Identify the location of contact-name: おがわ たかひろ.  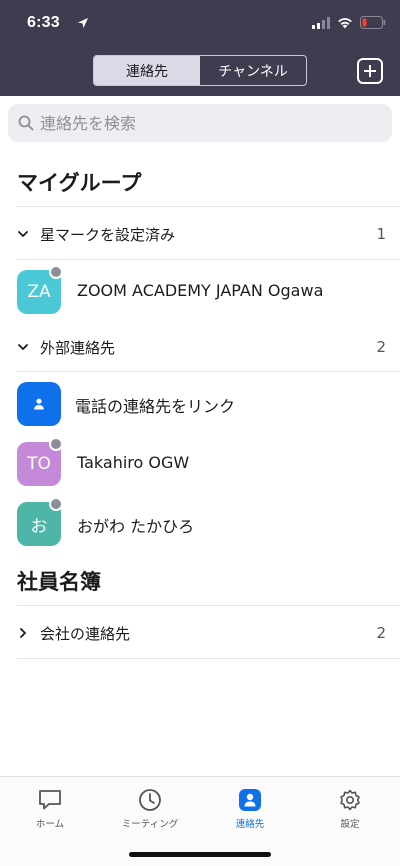
(136, 526).